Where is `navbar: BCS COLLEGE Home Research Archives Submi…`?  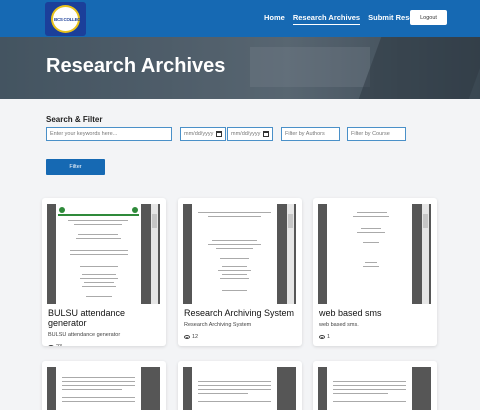 navbar: BCS COLLEGE Home Research Archives Submi… is located at coordinates (240, 18).